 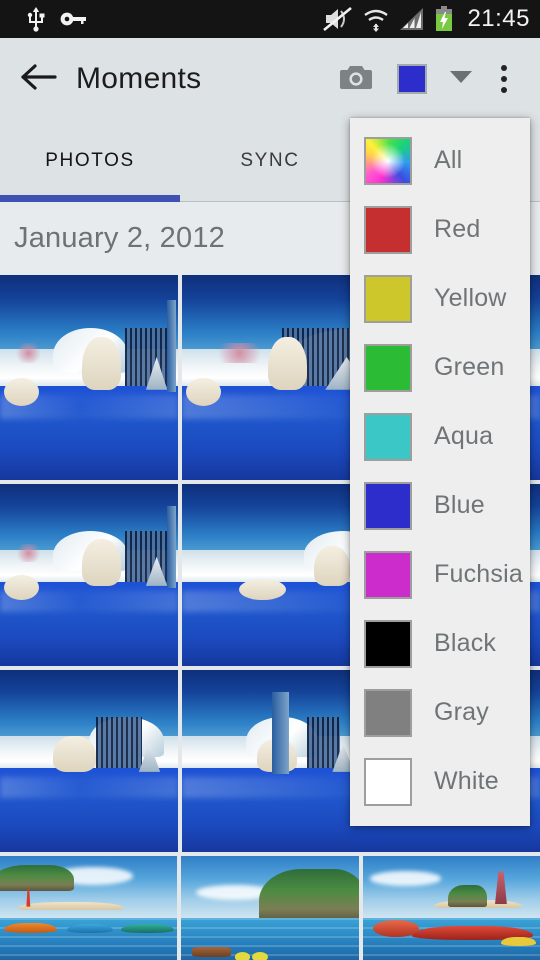 I want to click on menu-item-label: All, so click(x=448, y=160).